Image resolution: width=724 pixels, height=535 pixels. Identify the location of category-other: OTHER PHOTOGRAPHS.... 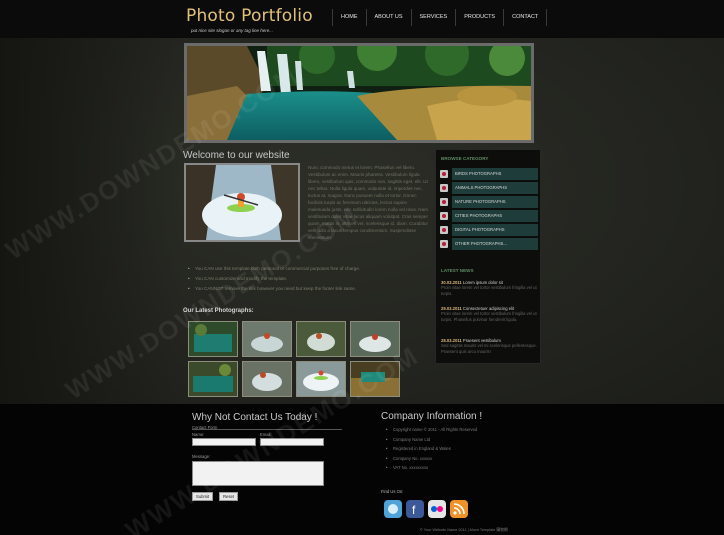
(489, 244).